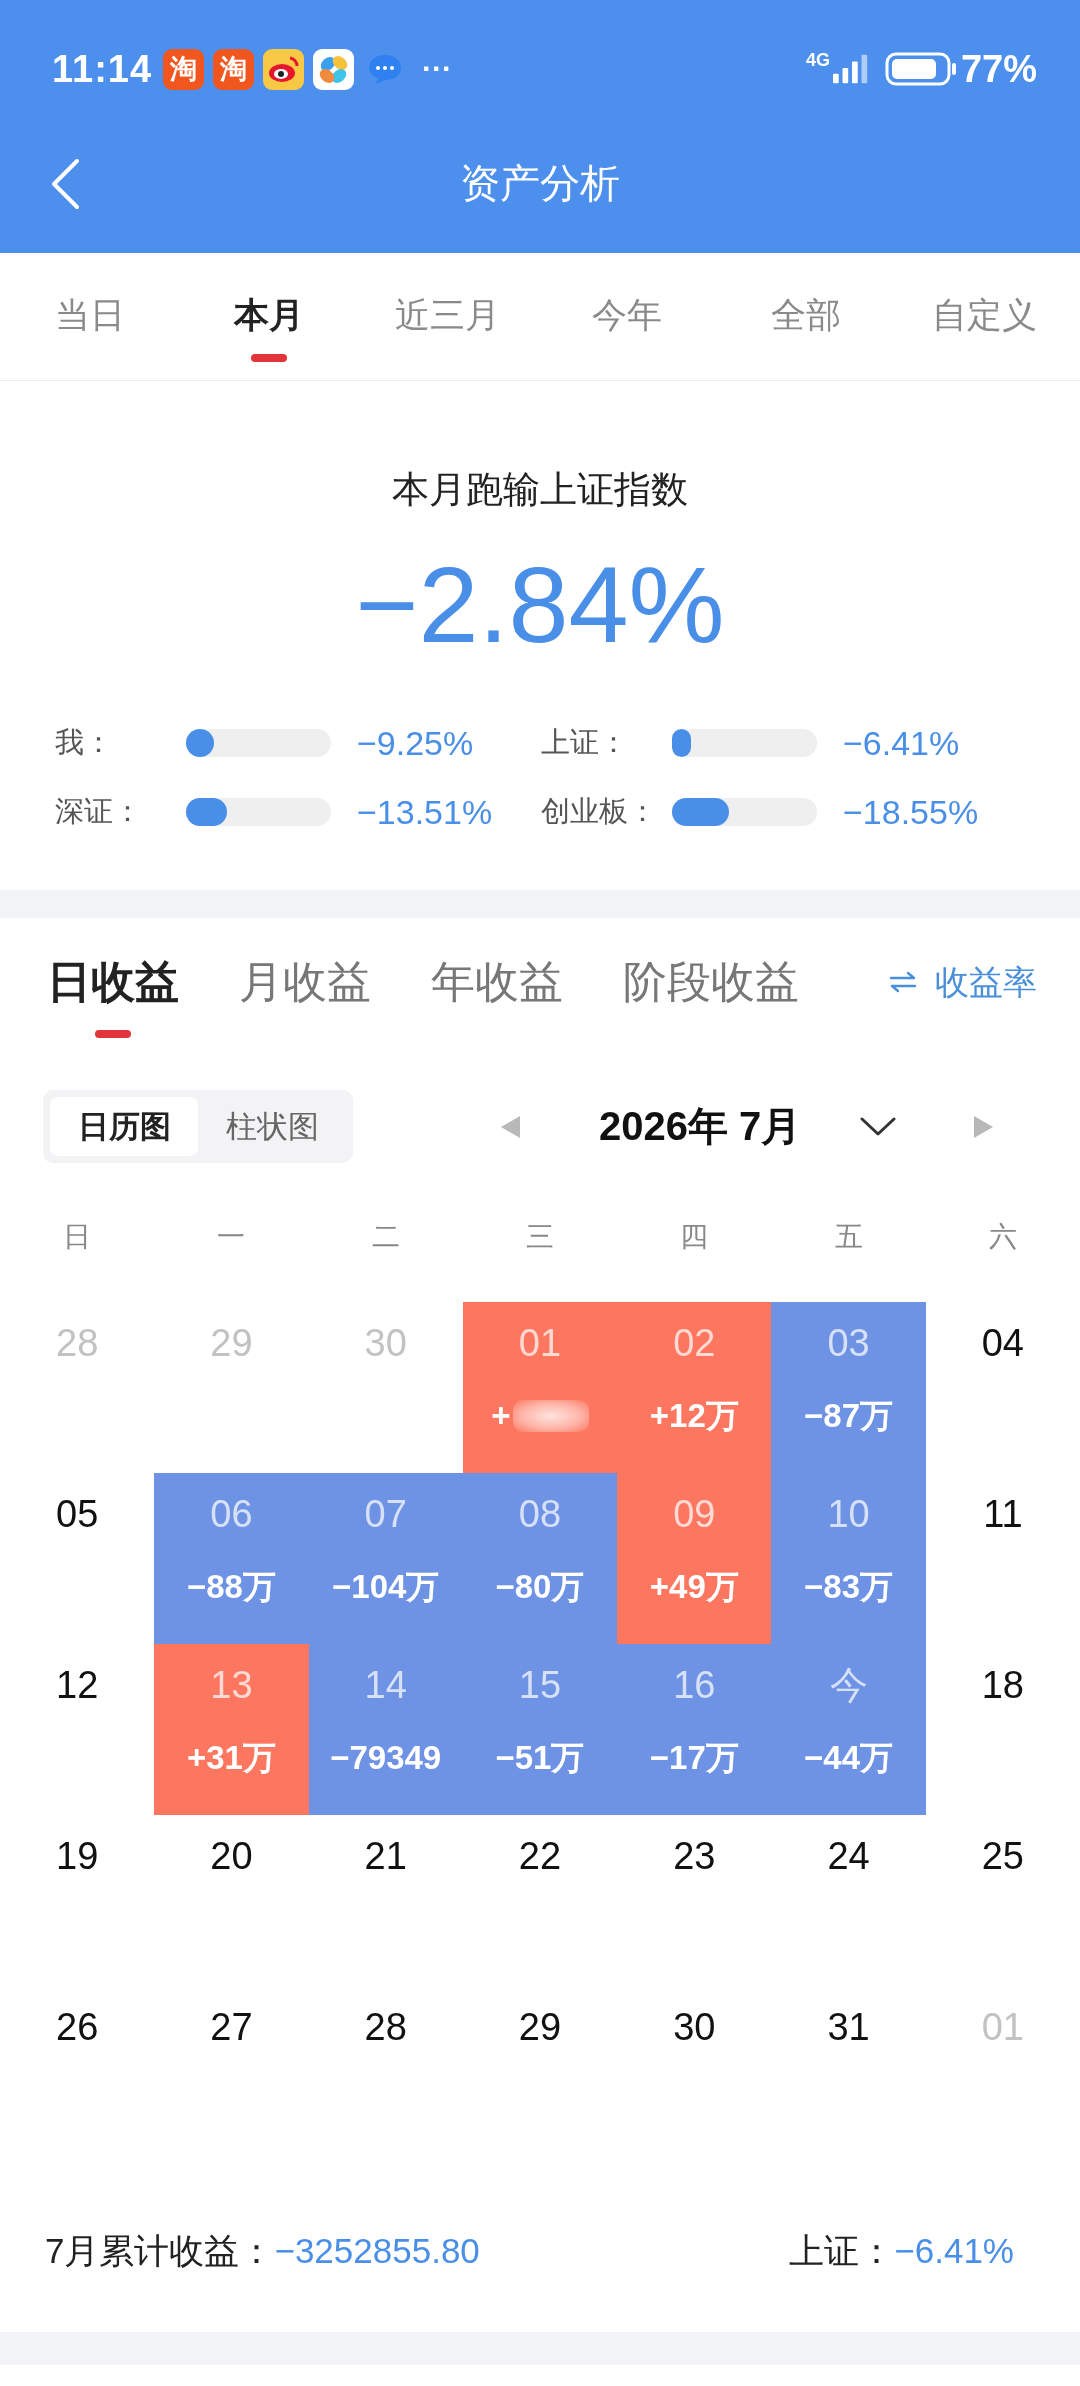 This screenshot has height=2386, width=1080. Describe the element at coordinates (963, 982) in the screenshot. I see `rate-toggle: 收益率` at that location.